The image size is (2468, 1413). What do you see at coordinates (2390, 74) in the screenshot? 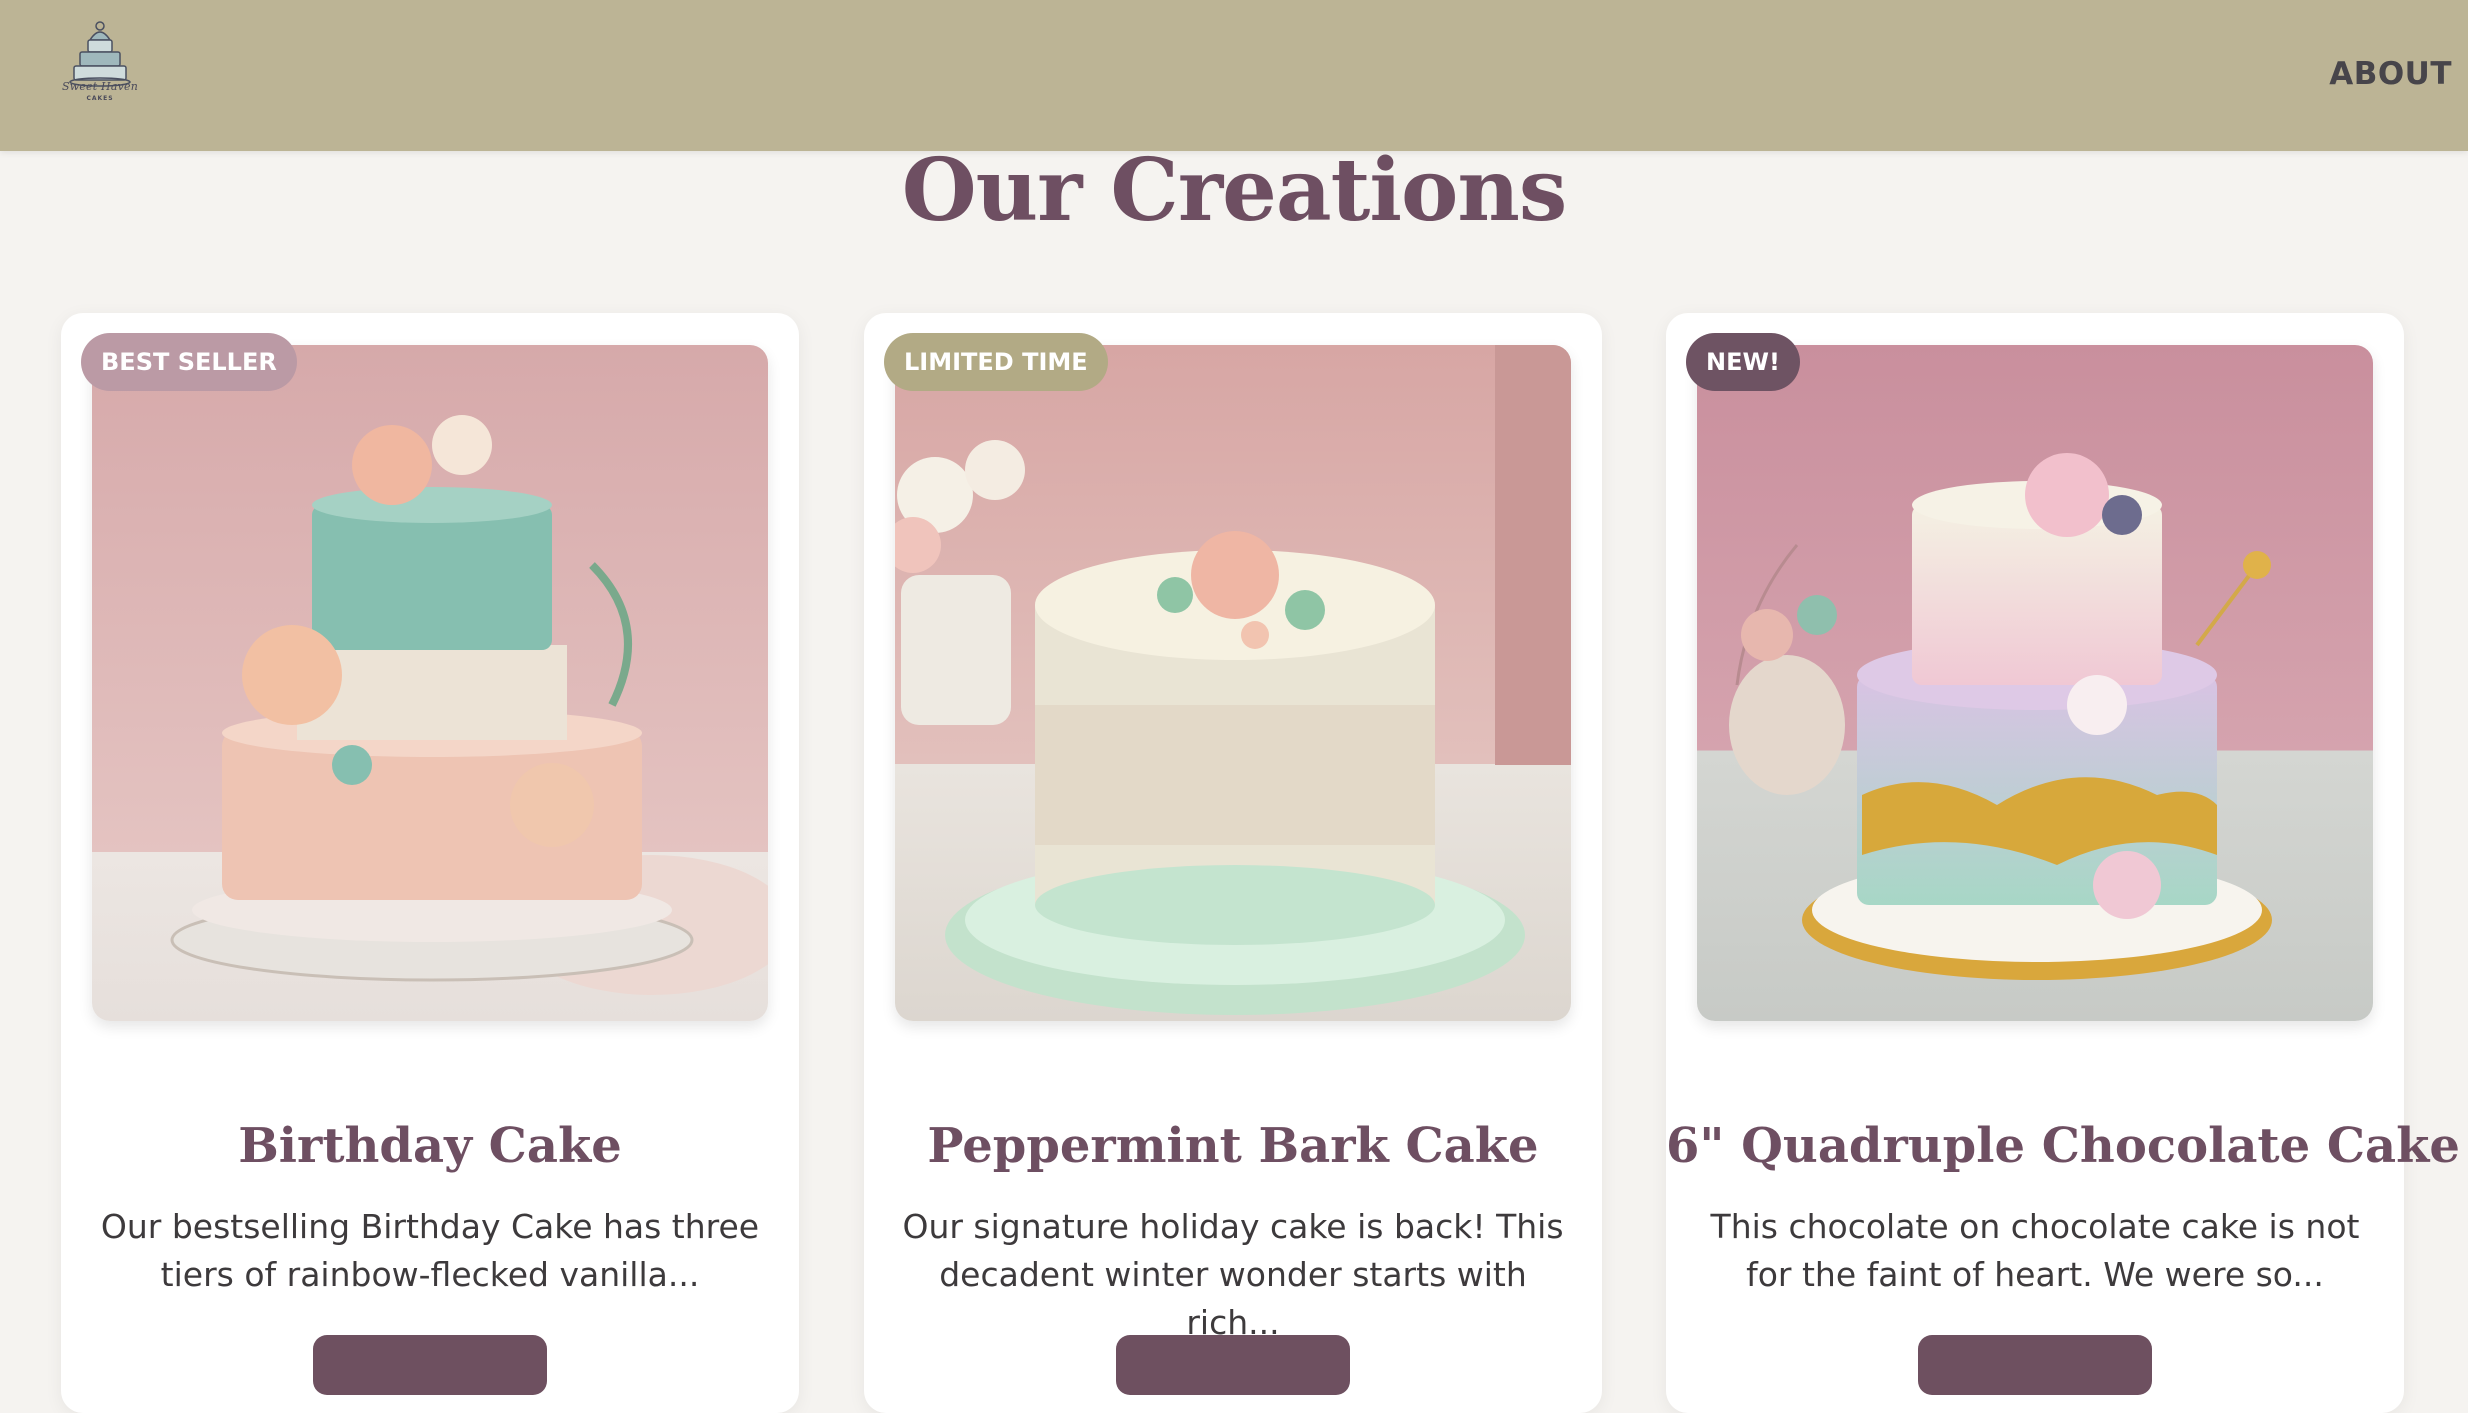
I see `nav-about-link: ABOUT` at bounding box center [2390, 74].